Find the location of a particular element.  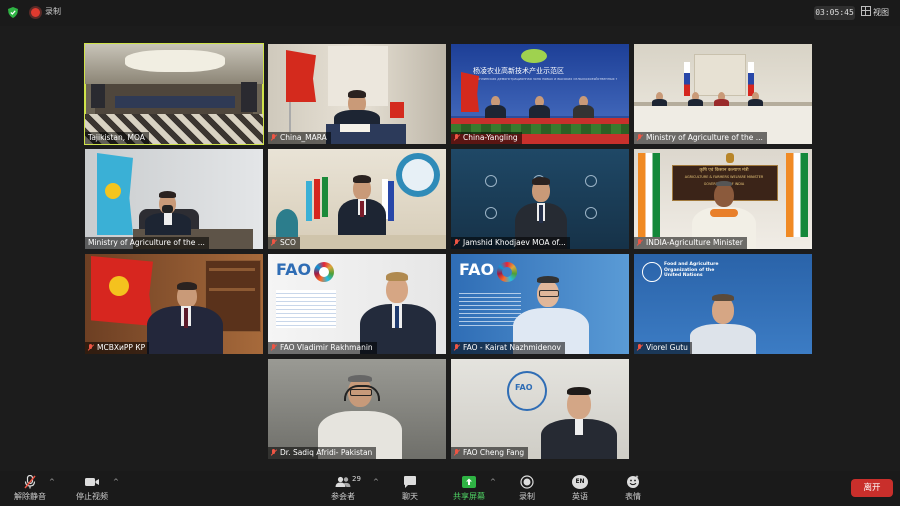

tile-name: China_MARA is located at coordinates (299, 138).